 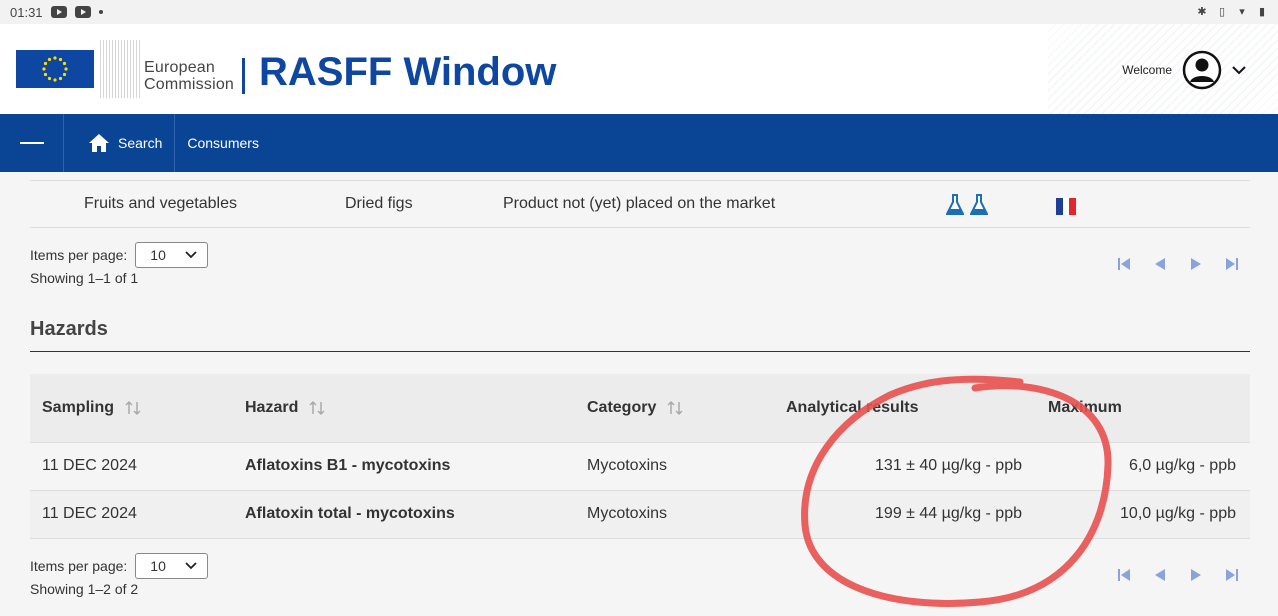 I want to click on nav-consumers: Consumers, so click(x=223, y=143).